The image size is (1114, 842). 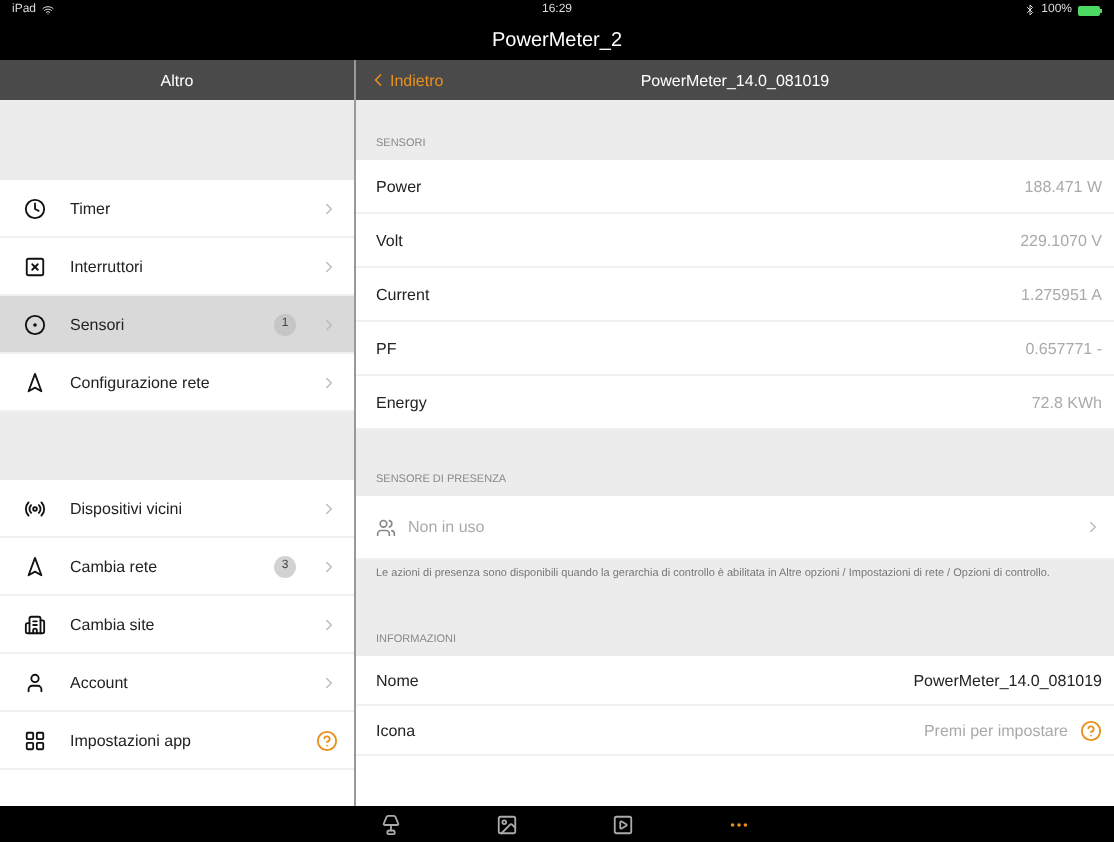 What do you see at coordinates (35, 682) in the screenshot?
I see `person-icon` at bounding box center [35, 682].